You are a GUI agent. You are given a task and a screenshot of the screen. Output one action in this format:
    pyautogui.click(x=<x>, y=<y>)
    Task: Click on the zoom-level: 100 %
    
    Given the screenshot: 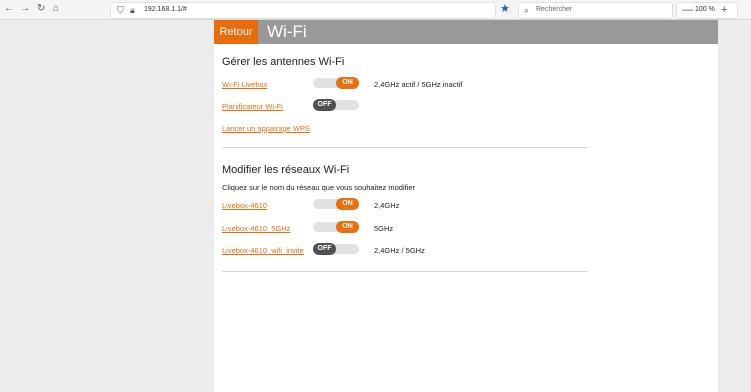 What is the action you would take?
    pyautogui.click(x=705, y=10)
    